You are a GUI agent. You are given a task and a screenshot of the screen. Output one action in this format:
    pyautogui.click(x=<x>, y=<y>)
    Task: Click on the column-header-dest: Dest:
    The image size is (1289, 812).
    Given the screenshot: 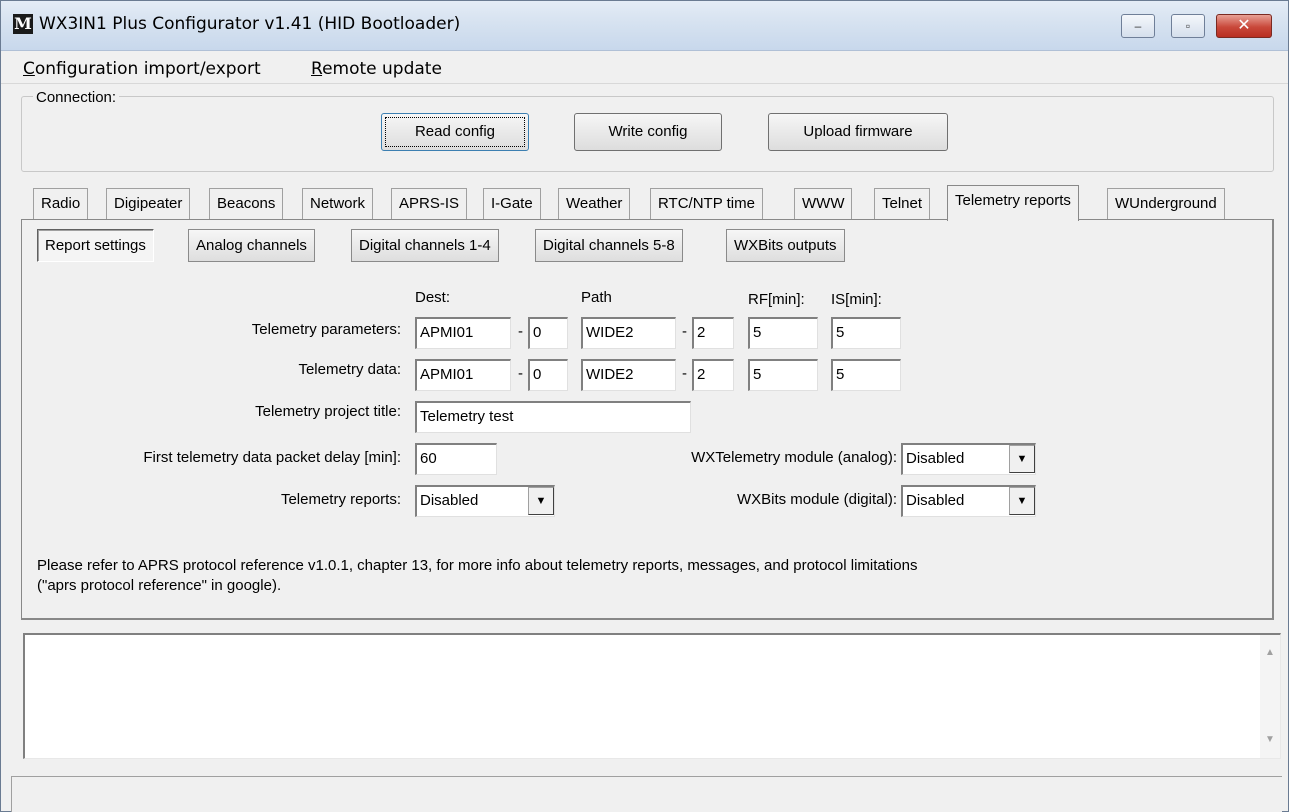 What is the action you would take?
    pyautogui.click(x=433, y=297)
    